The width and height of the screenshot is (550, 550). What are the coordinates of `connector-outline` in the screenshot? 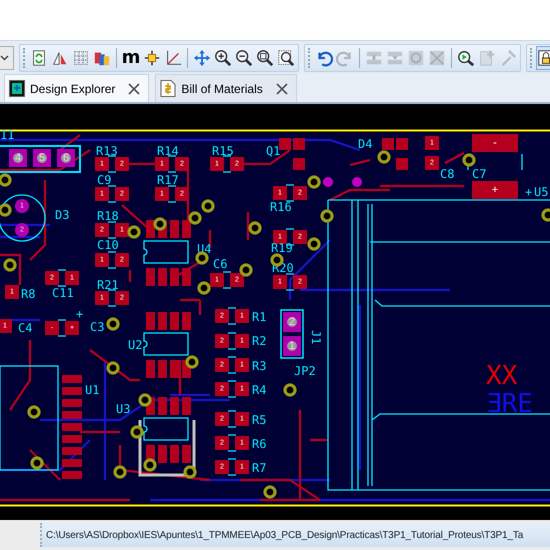 It's located at (292, 334).